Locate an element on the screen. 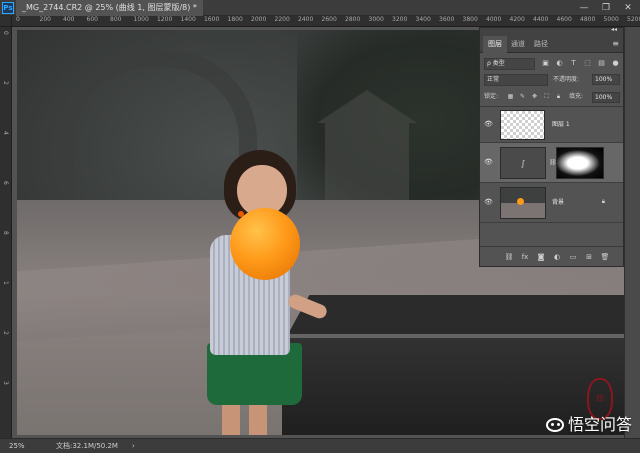  ruler-tick-label: 4400 is located at coordinates (541, 19).